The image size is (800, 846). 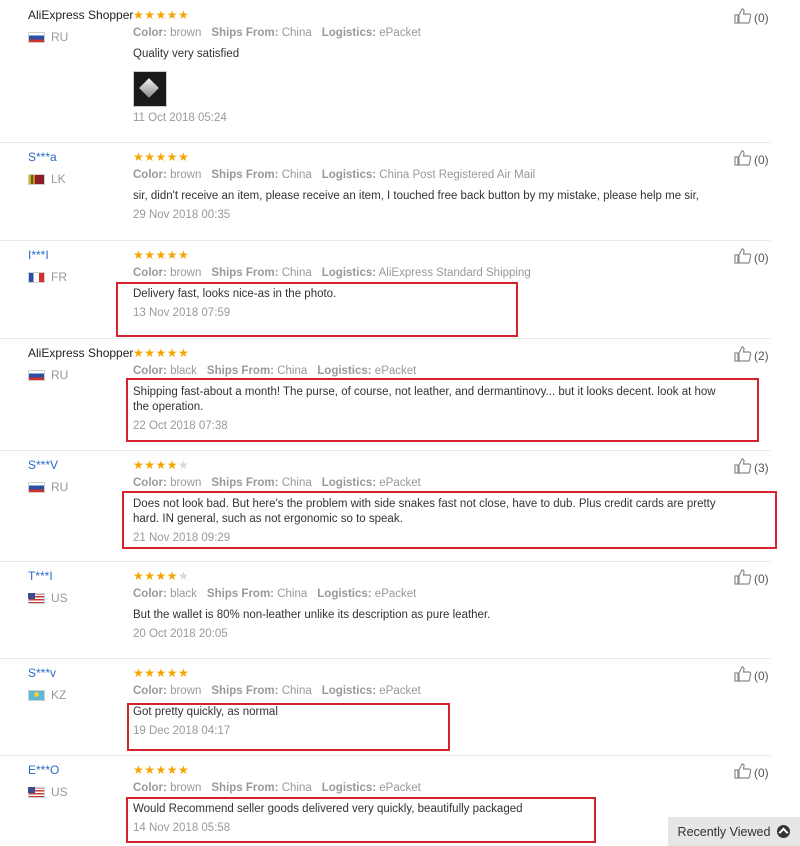 What do you see at coordinates (48, 781) in the screenshot?
I see `reviewer: E***O US` at bounding box center [48, 781].